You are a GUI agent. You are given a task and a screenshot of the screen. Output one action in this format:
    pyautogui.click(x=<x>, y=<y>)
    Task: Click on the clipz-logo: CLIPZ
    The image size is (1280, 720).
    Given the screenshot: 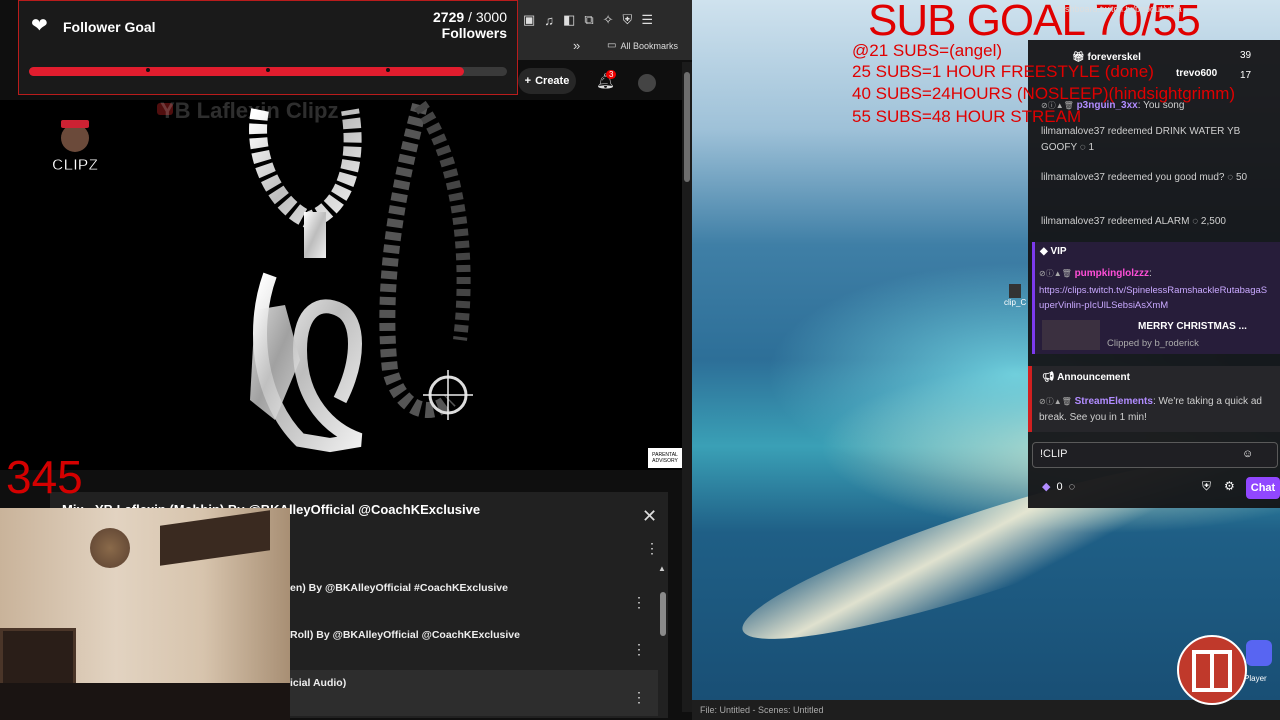 What is the action you would take?
    pyautogui.click(x=75, y=143)
    